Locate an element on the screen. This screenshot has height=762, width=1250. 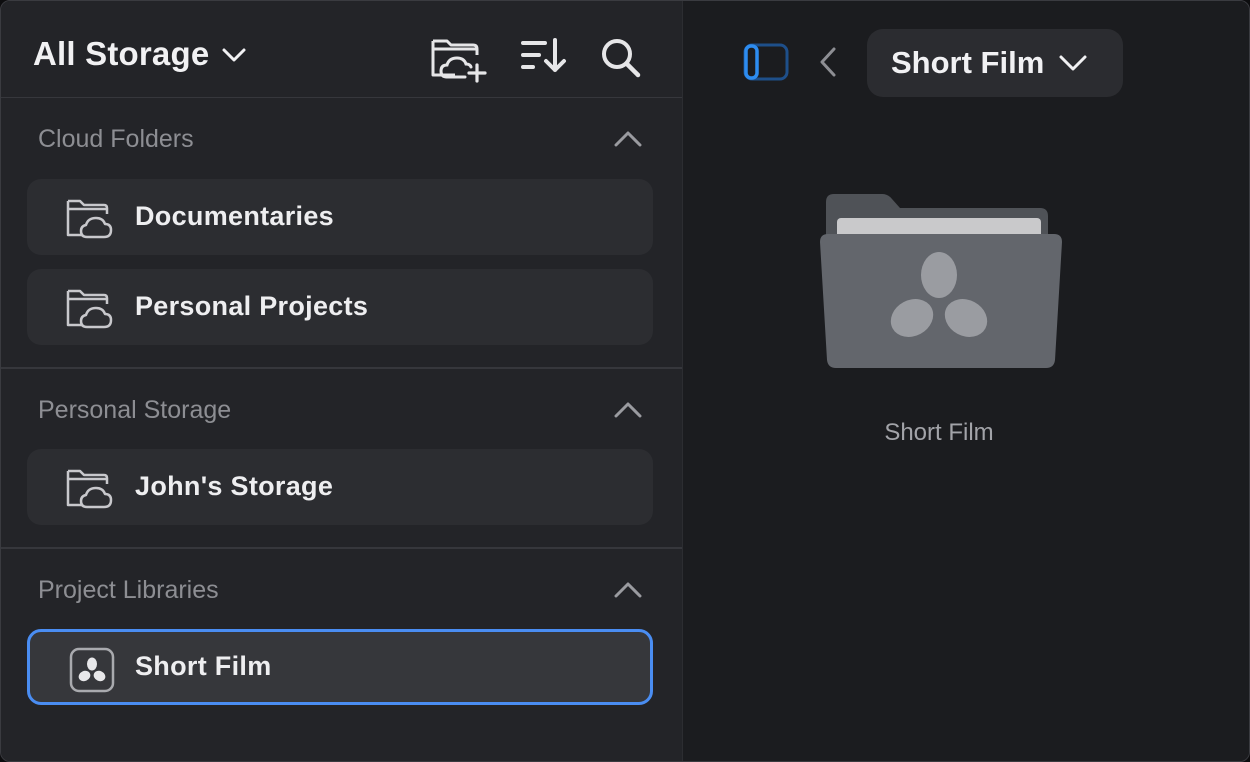
sidebar-item-label: Documentaries is located at coordinates (234, 216).